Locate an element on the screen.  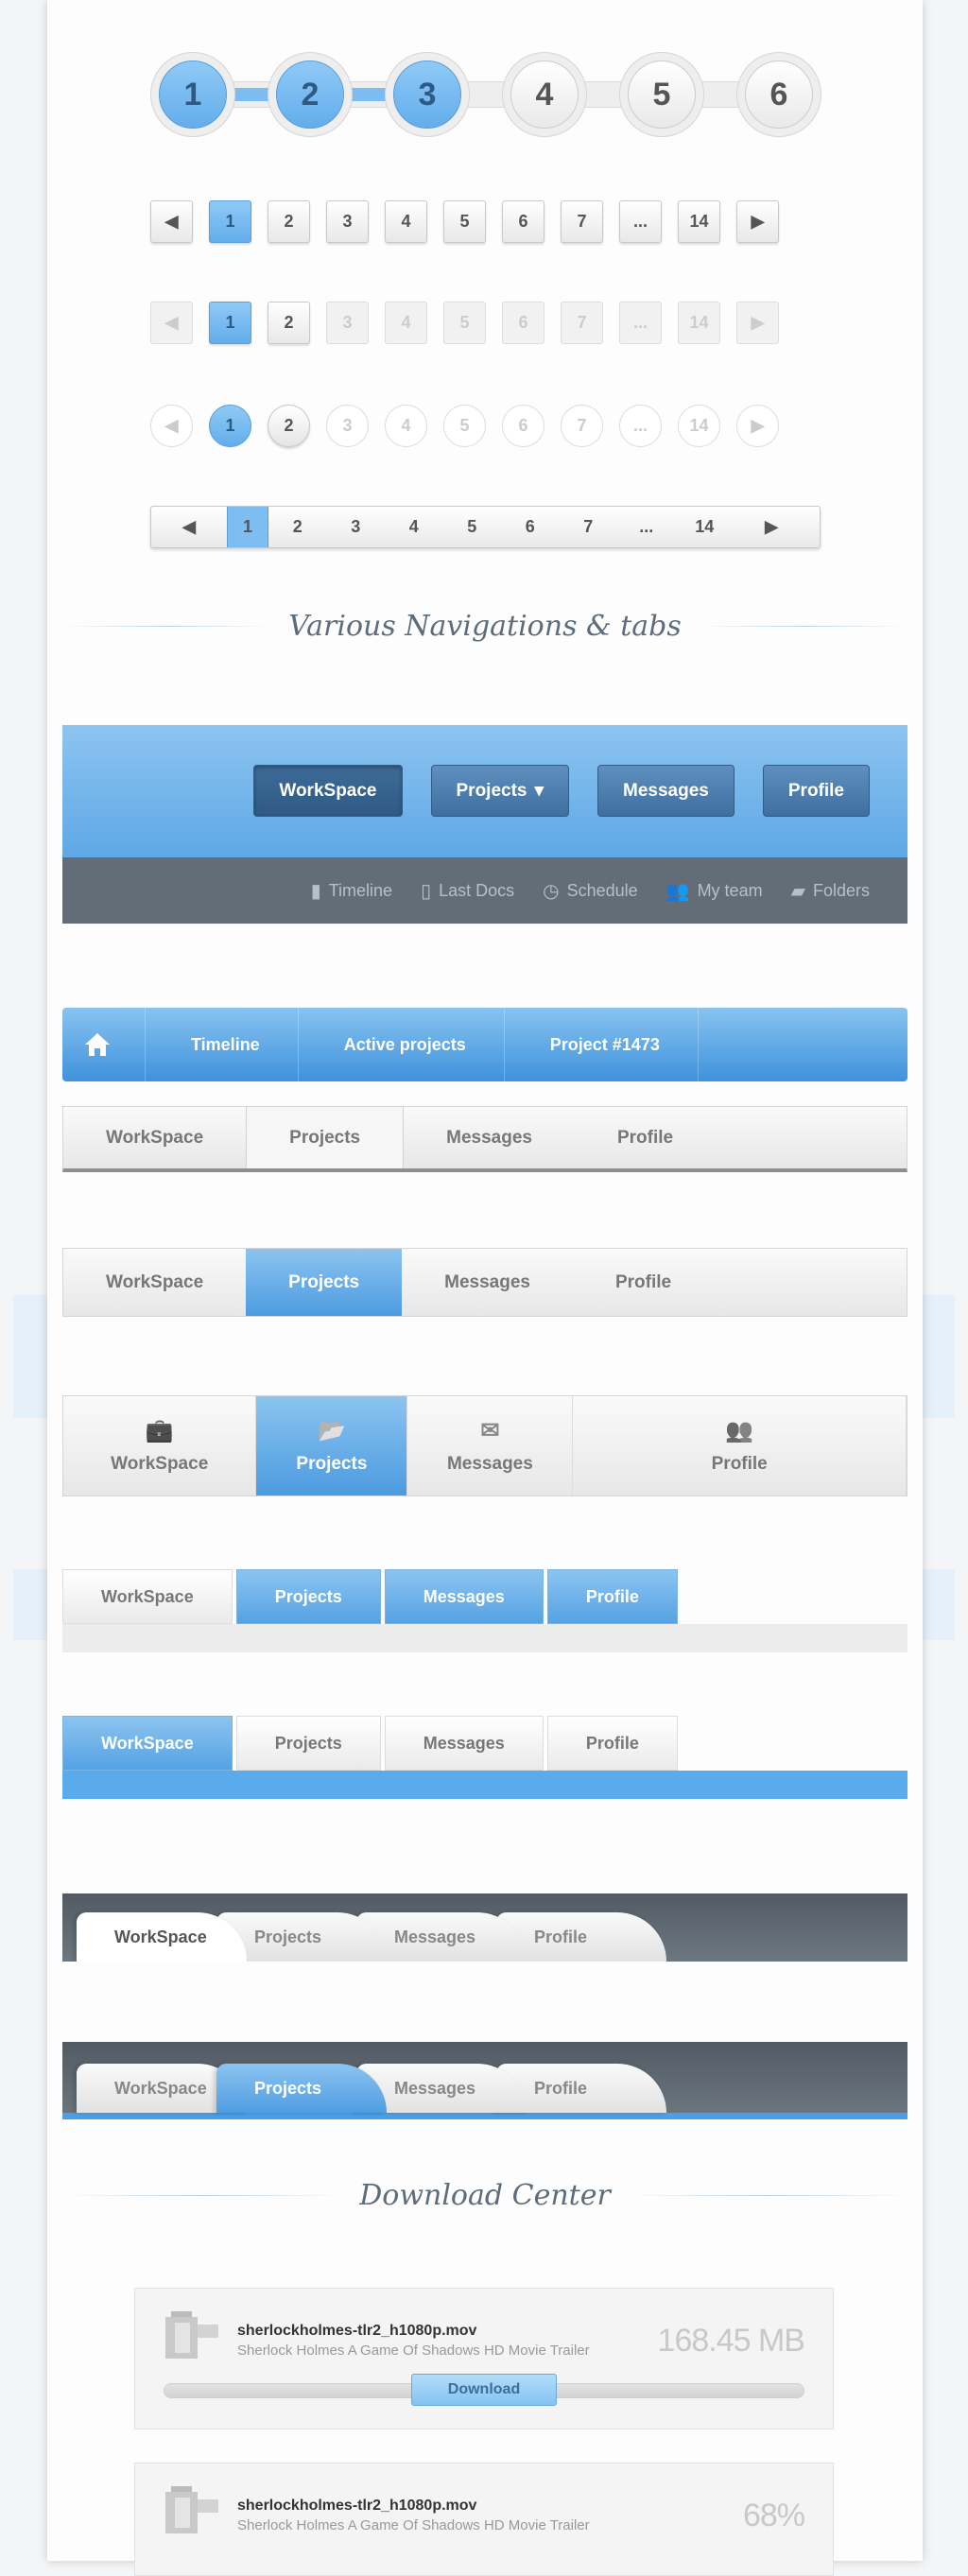
nav-button-profile: Profile is located at coordinates (816, 791).